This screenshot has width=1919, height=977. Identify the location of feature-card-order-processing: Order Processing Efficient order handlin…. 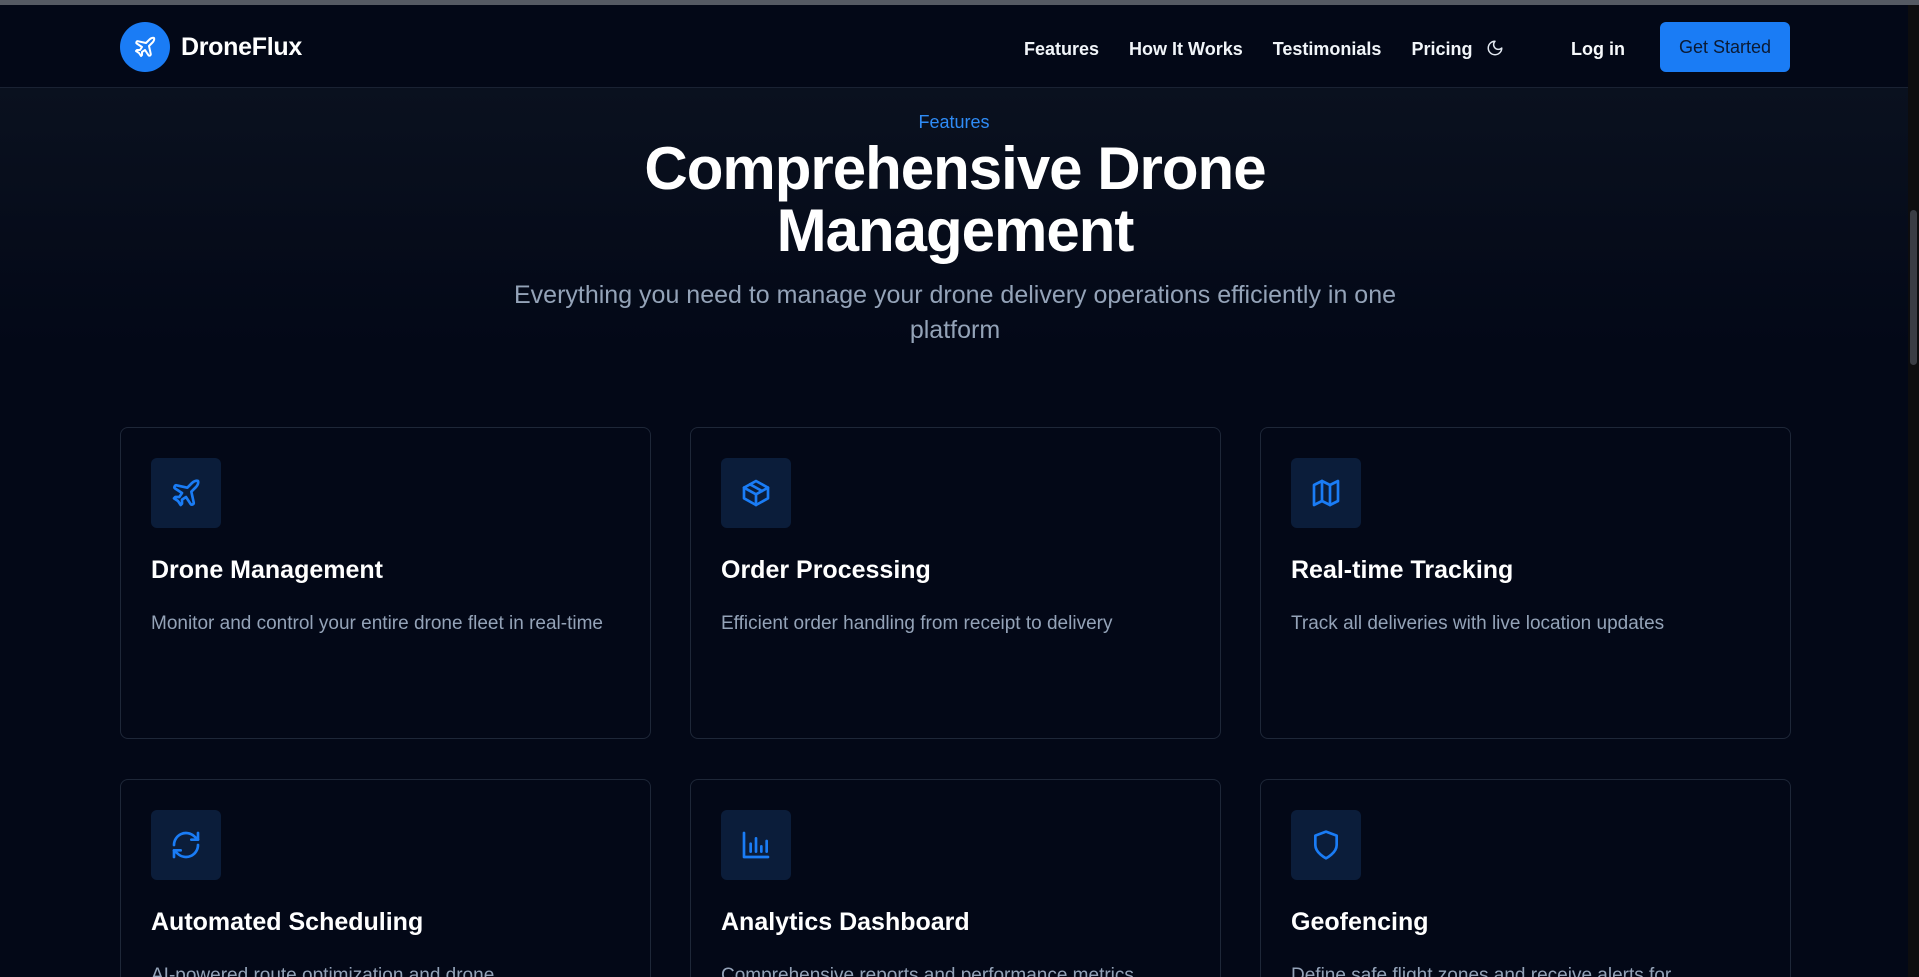
(955, 583).